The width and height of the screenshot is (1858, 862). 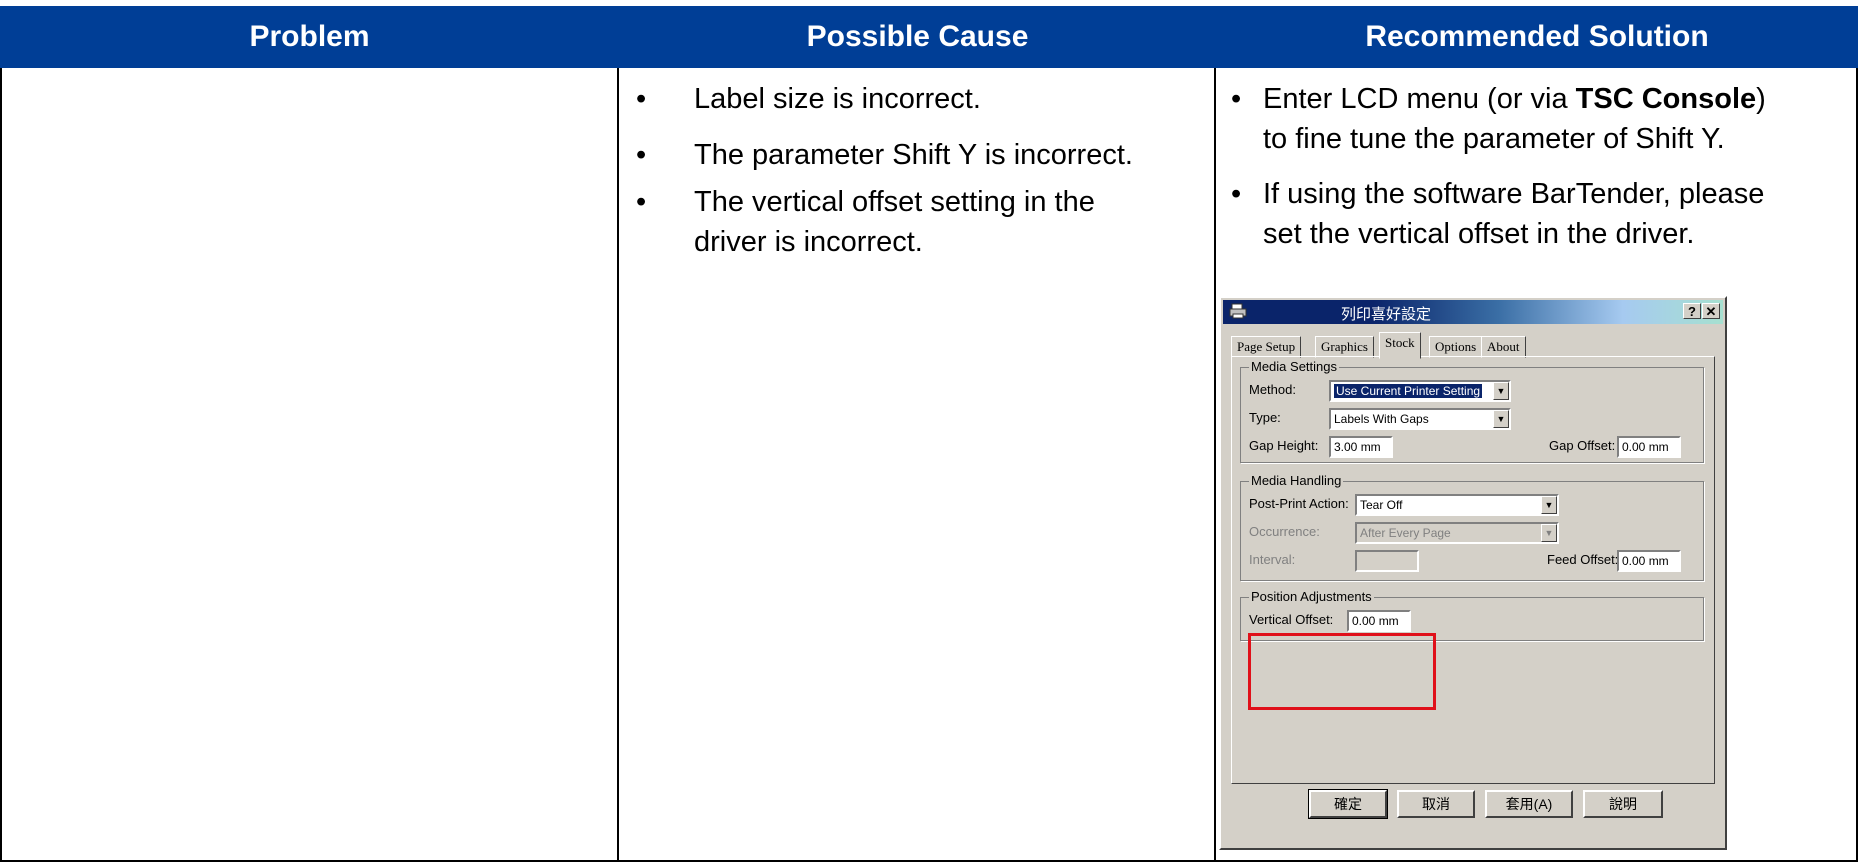 What do you see at coordinates (1457, 505) in the screenshot?
I see `post-print-action-select: Tear Off ▼` at bounding box center [1457, 505].